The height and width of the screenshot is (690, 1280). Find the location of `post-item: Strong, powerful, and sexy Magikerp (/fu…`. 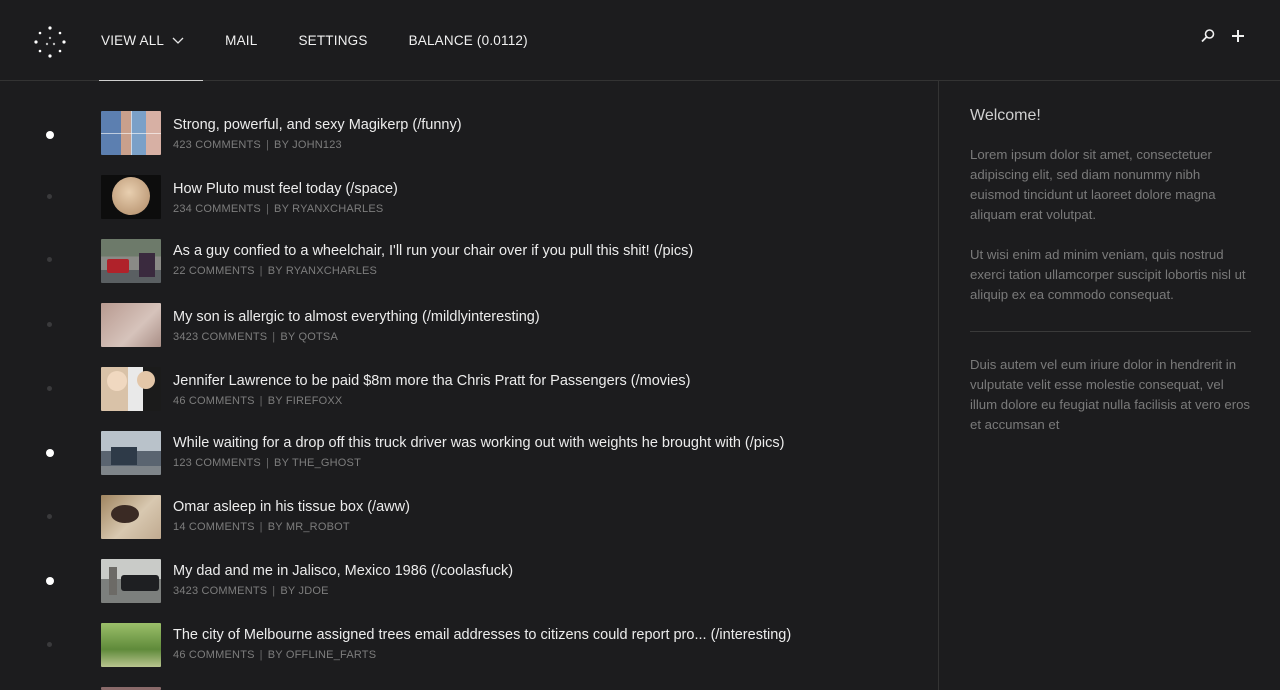

post-item: Strong, powerful, and sexy Magikerp (/fu… is located at coordinates (469, 143).